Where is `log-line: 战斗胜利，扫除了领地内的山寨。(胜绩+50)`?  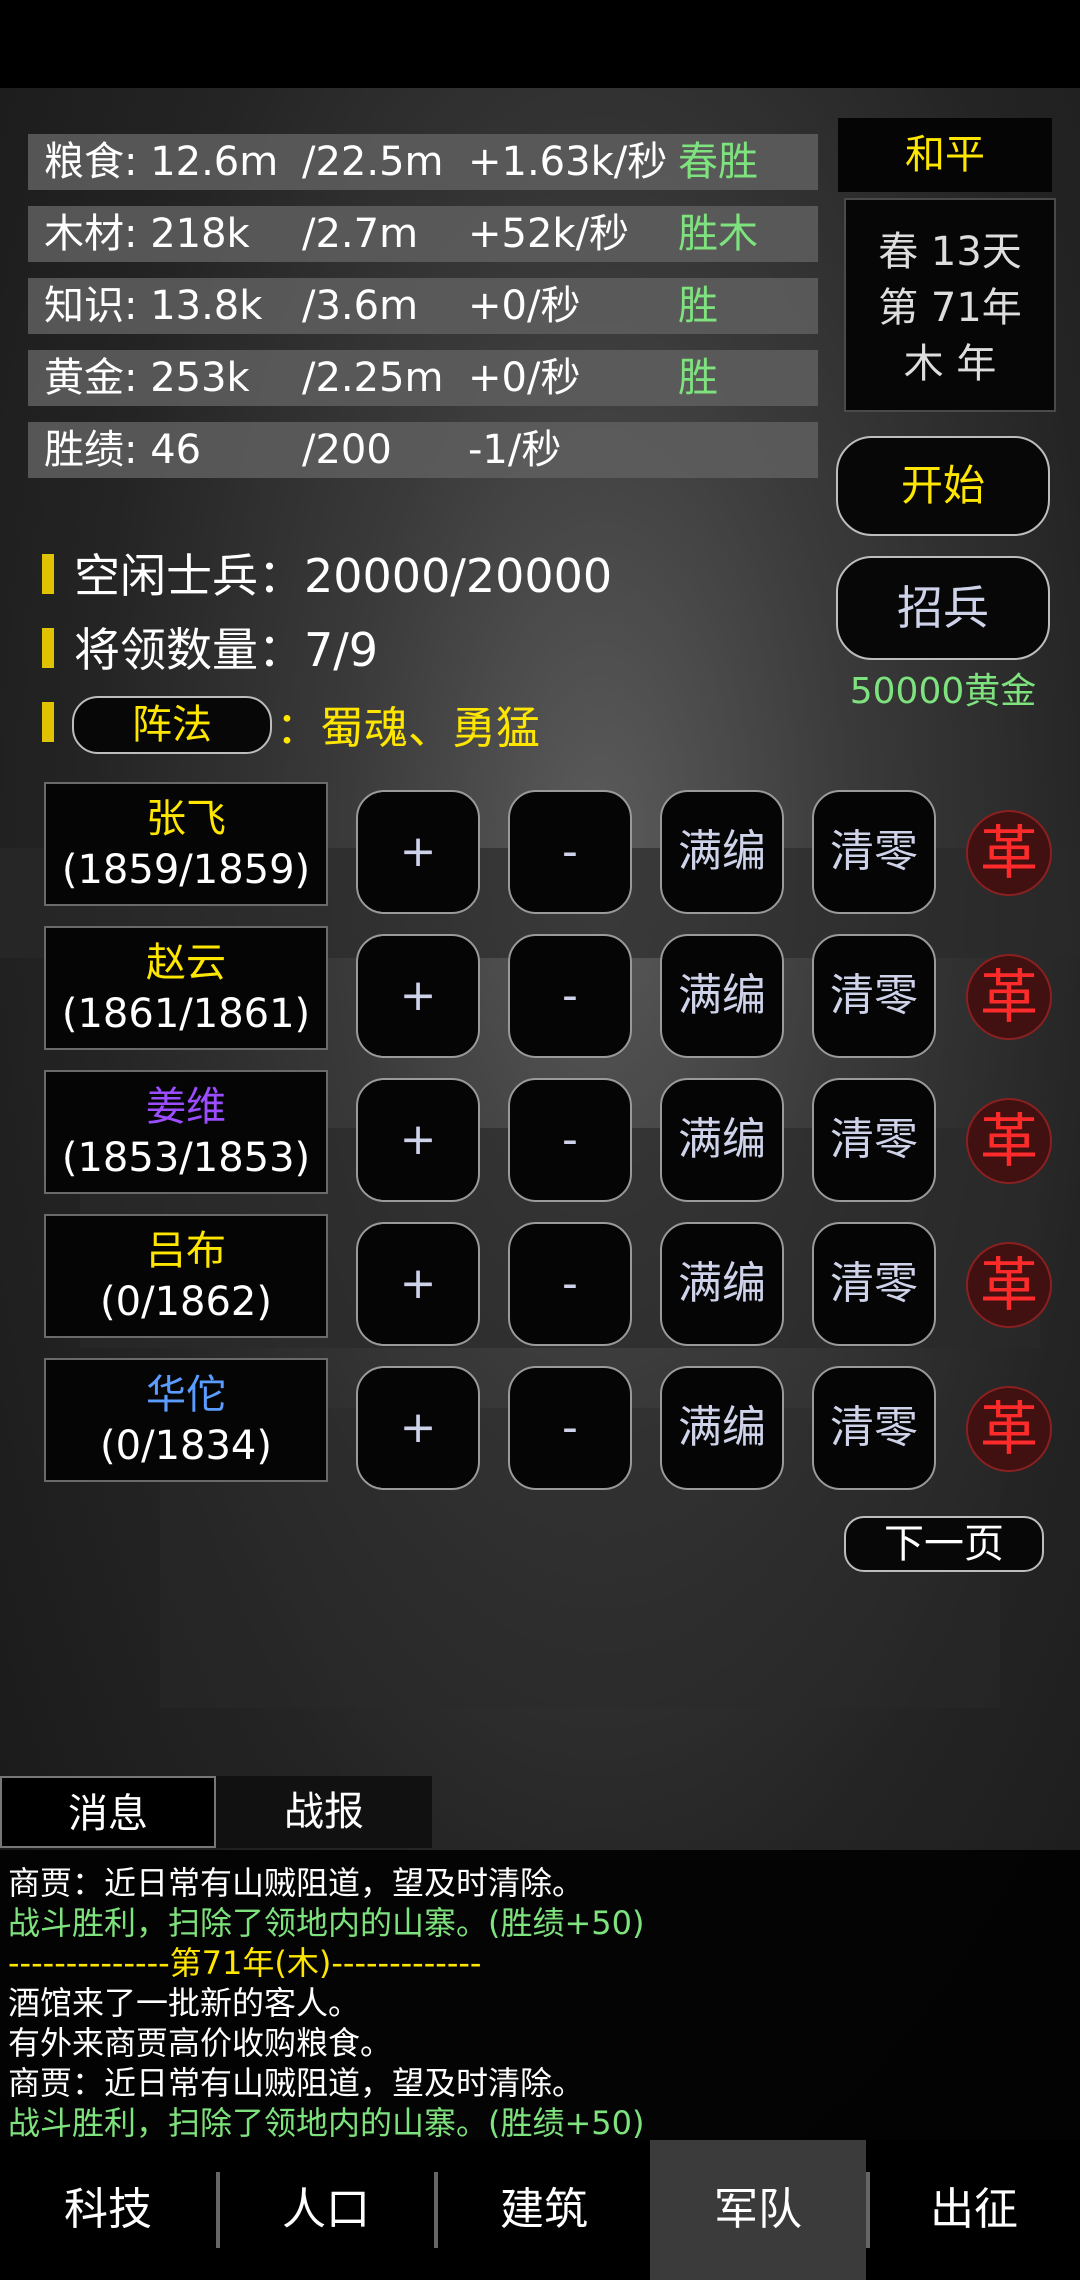 log-line: 战斗胜利，扫除了领地内的山寨。(胜绩+50) is located at coordinates (326, 2123).